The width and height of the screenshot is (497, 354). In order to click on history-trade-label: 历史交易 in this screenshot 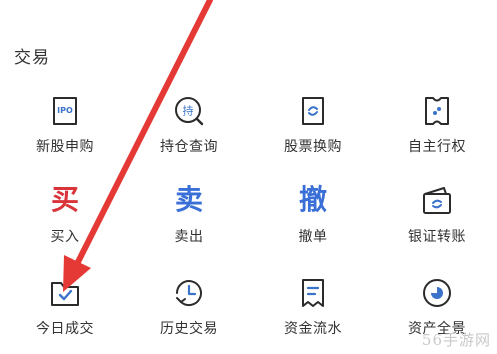, I will do `click(189, 329)`.